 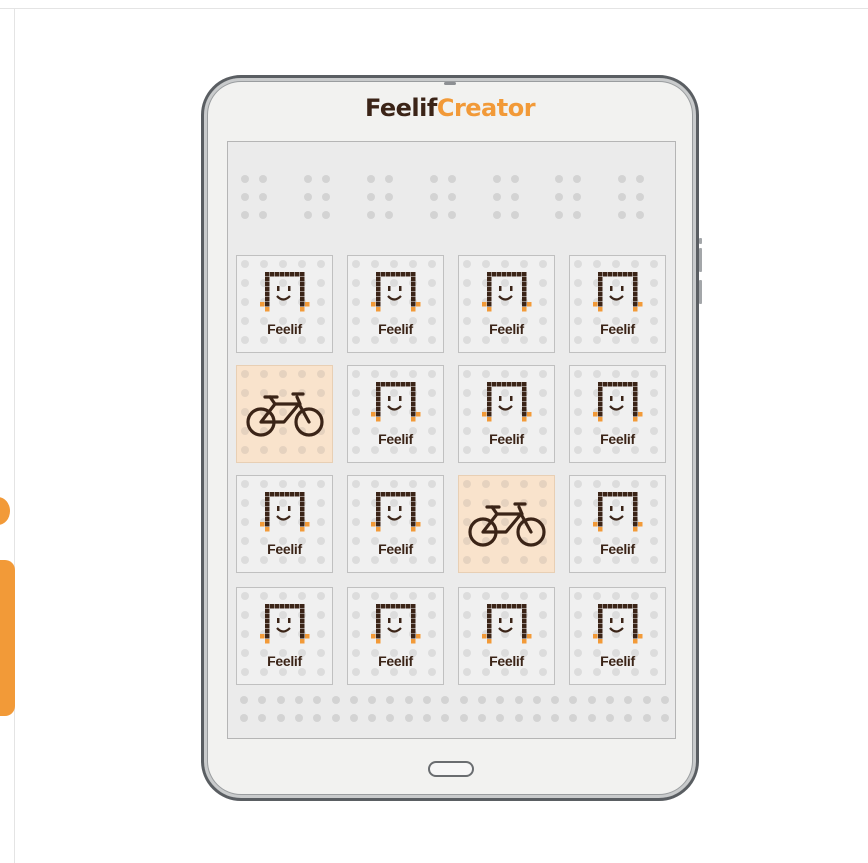 What do you see at coordinates (700, 241) in the screenshot?
I see `power-button` at bounding box center [700, 241].